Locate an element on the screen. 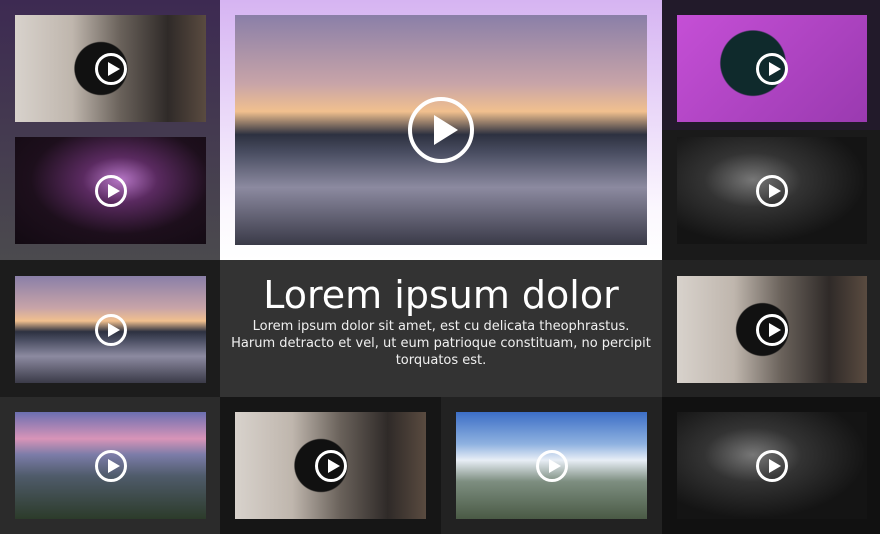 The height and width of the screenshot is (534, 880). video-thumb-mountain-hiker is located at coordinates (551, 465).